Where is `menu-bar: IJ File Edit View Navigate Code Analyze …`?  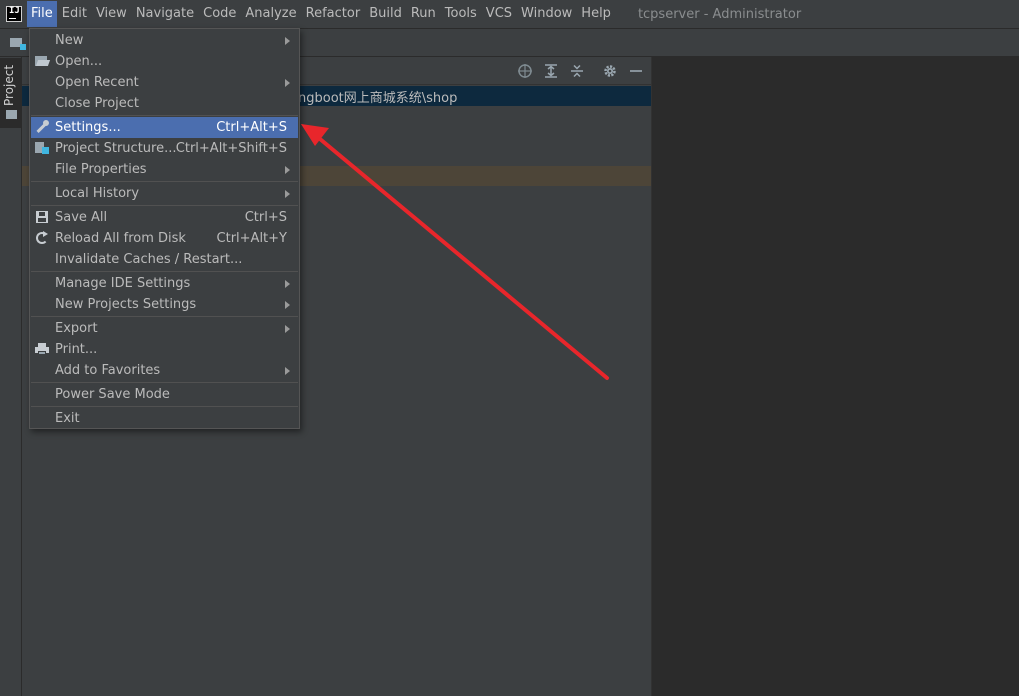
menu-bar: IJ File Edit View Navigate Code Analyze … is located at coordinates (509, 14).